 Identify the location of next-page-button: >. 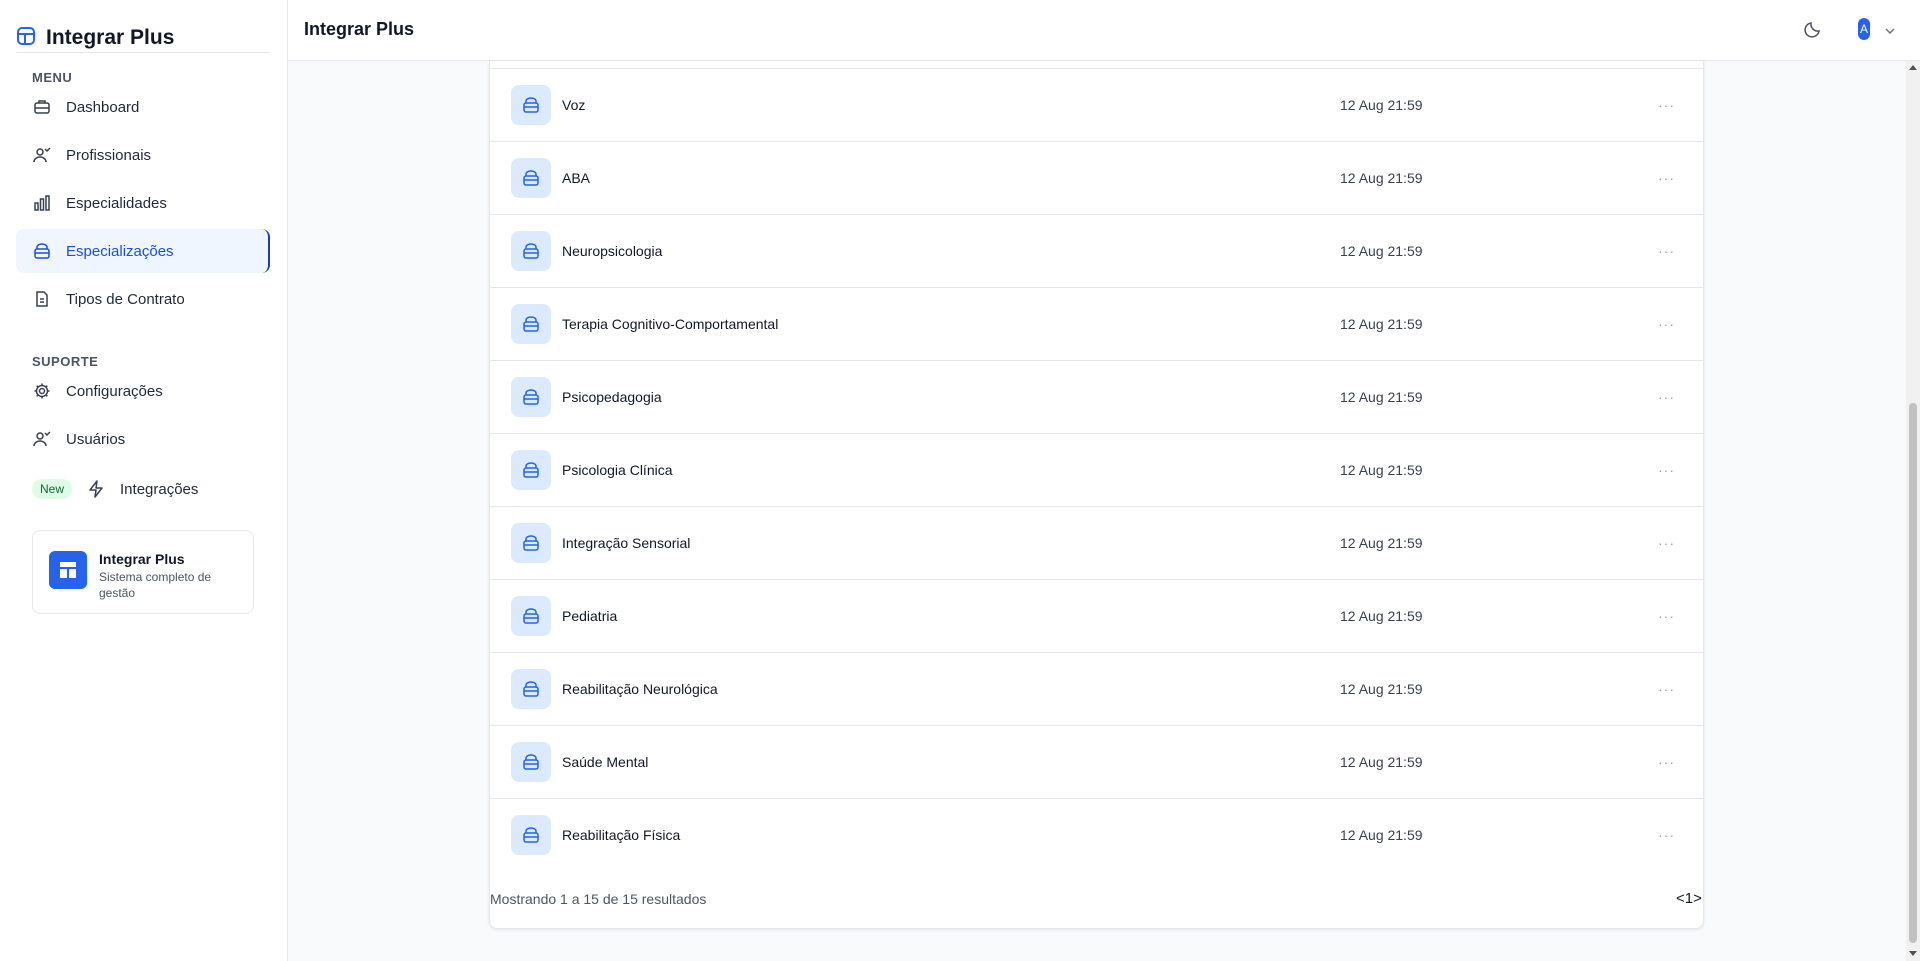
(1697, 898).